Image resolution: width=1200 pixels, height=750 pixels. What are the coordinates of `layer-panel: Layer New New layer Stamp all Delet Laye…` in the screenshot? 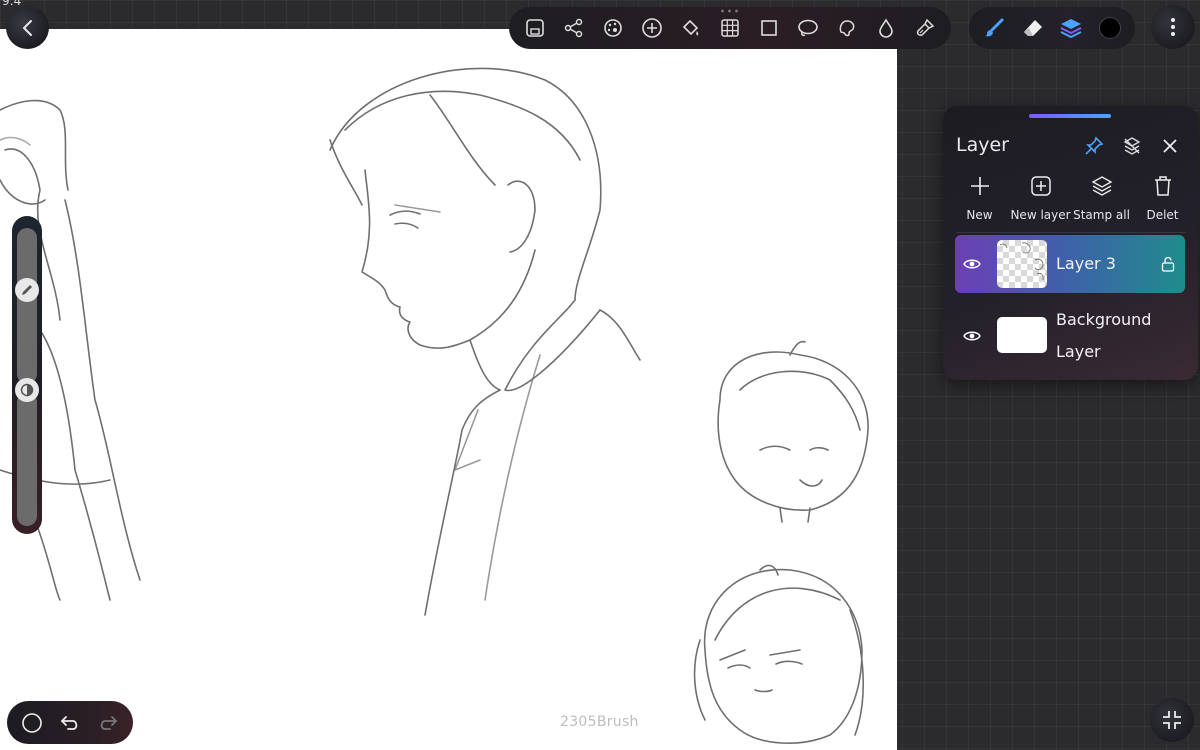 It's located at (1070, 243).